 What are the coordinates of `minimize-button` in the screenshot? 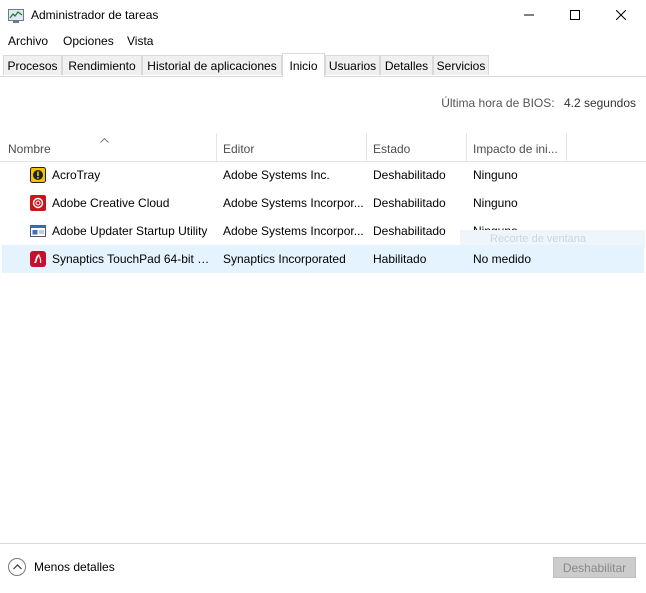 It's located at (529, 15).